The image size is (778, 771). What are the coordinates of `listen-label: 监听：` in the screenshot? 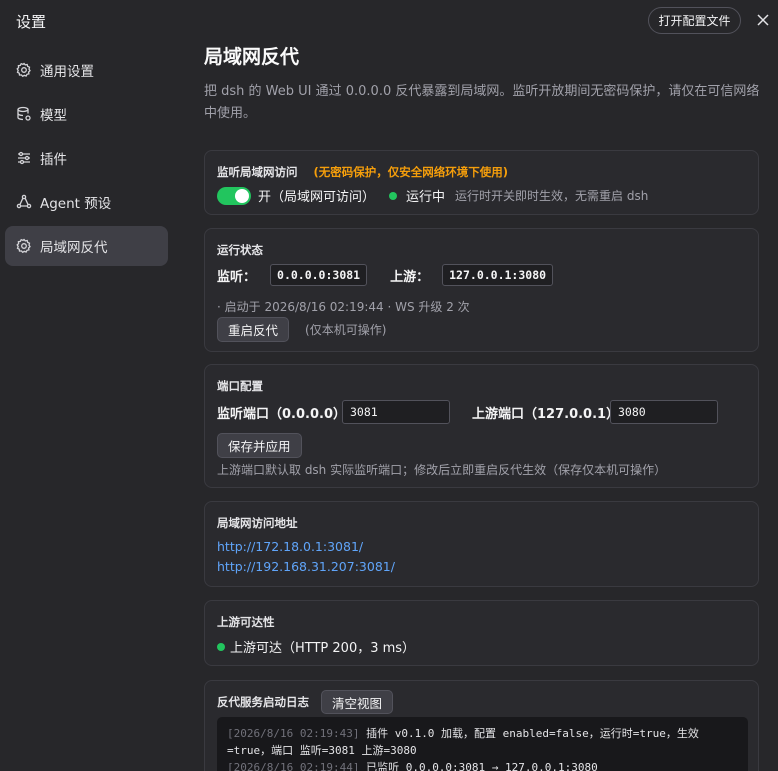 It's located at (237, 277).